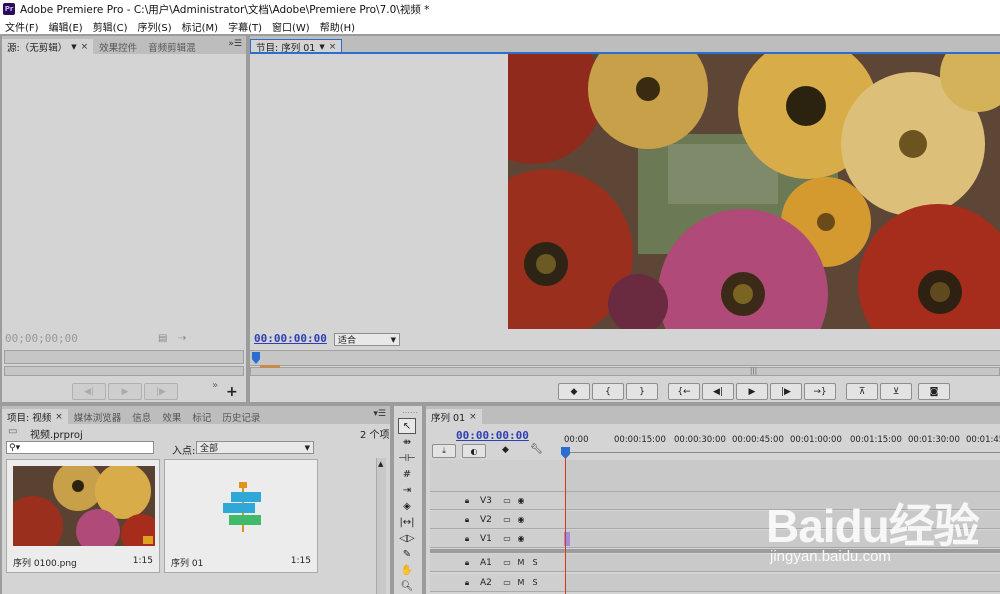 Image resolution: width=1000 pixels, height=594 pixels. I want to click on tab-media-browser: 媒体浏览器, so click(98, 416).